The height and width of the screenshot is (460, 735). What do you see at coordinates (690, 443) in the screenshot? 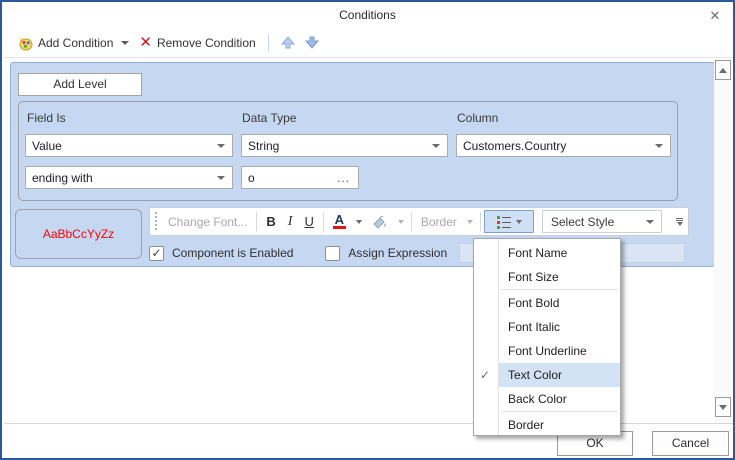
I see `cancel-button: Cancel` at bounding box center [690, 443].